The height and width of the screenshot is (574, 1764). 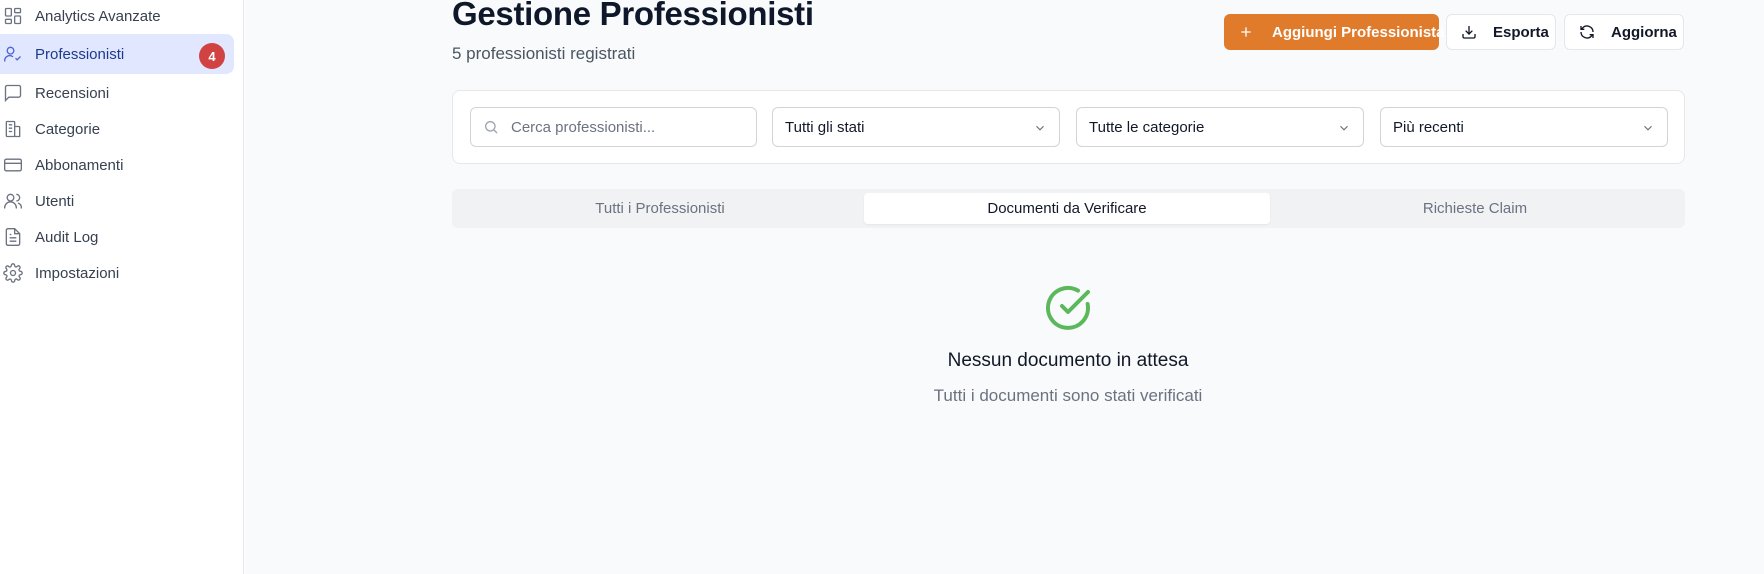 I want to click on users-icon, so click(x=13, y=201).